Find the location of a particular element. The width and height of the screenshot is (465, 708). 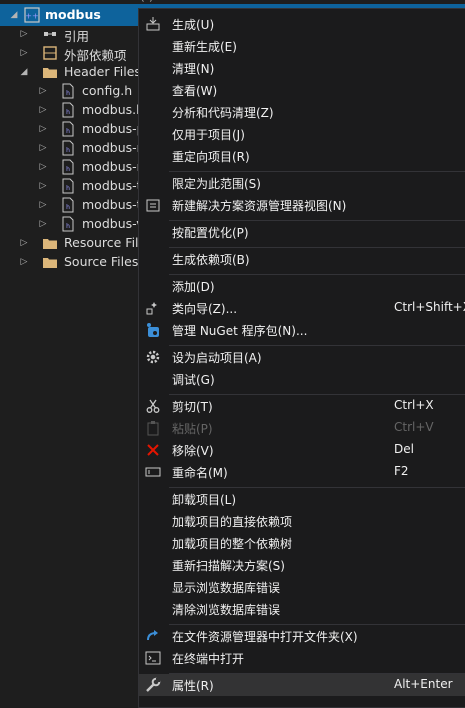

references-icon is located at coordinates (50, 34).